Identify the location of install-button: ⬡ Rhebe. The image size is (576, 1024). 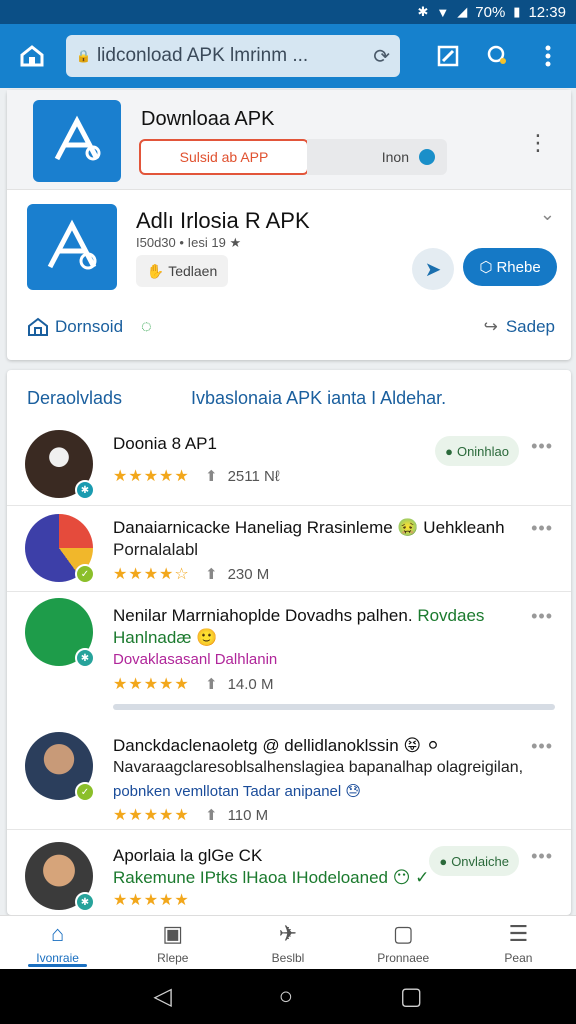
(510, 267).